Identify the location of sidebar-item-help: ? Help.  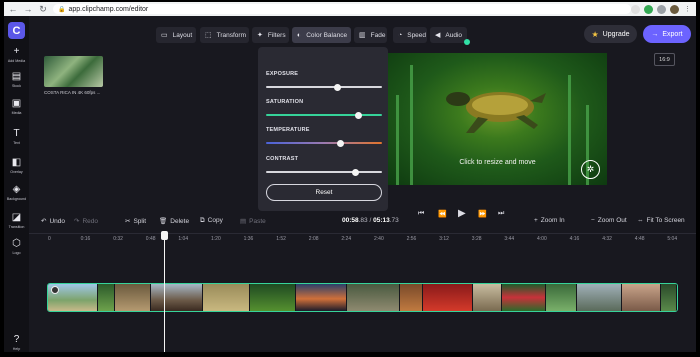
(16, 342).